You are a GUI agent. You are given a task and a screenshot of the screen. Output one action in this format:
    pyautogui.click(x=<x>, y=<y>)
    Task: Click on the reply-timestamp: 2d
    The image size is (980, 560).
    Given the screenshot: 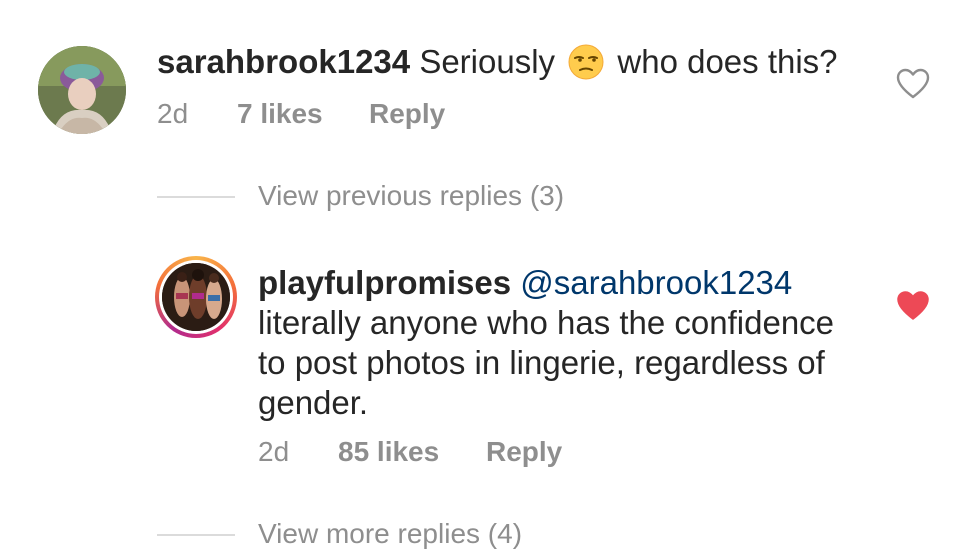 What is the action you would take?
    pyautogui.click(x=274, y=451)
    